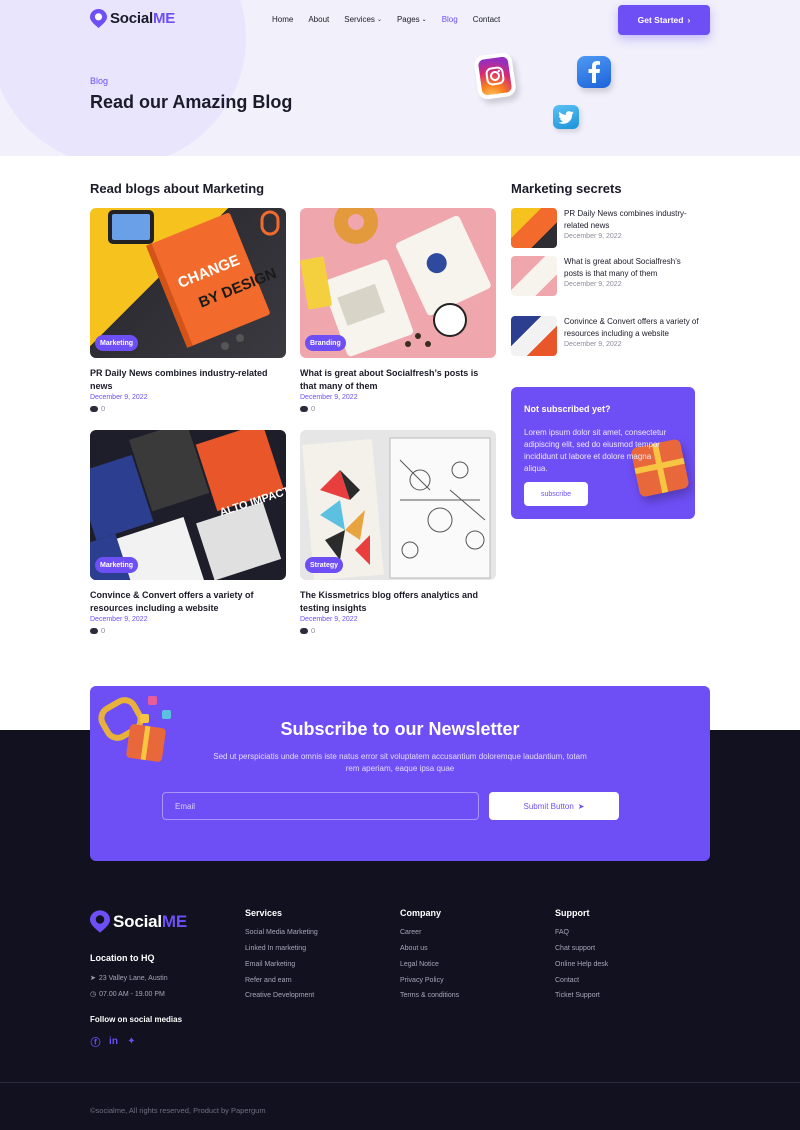 This screenshot has width=800, height=1130. What do you see at coordinates (554, 806) in the screenshot?
I see `submit-button: Submit Button ➤` at bounding box center [554, 806].